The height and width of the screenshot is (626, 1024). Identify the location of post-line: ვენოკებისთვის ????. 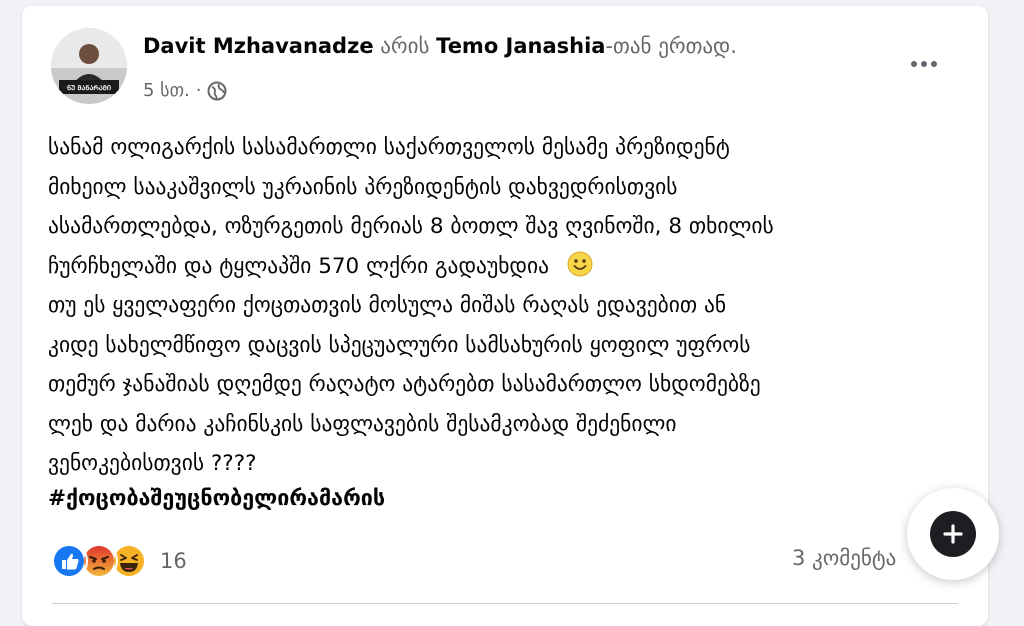
(152, 463).